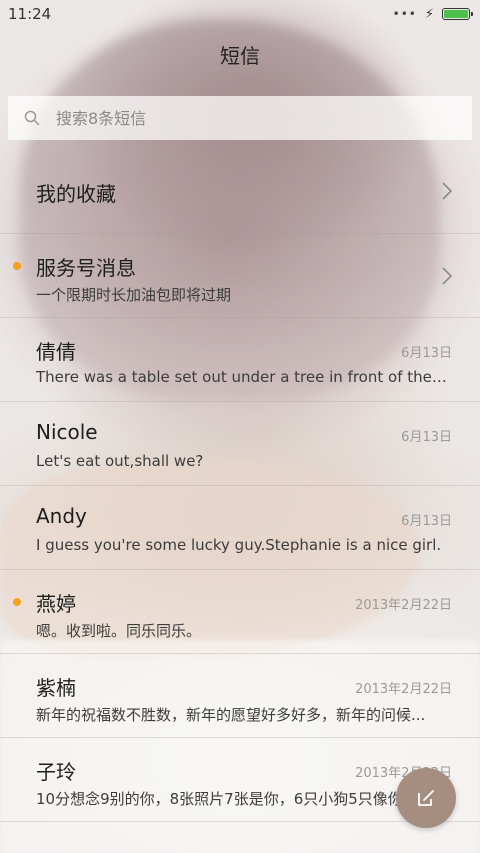  I want to click on message-snippet: 嗯。收到啦。同乐同乐。, so click(119, 631).